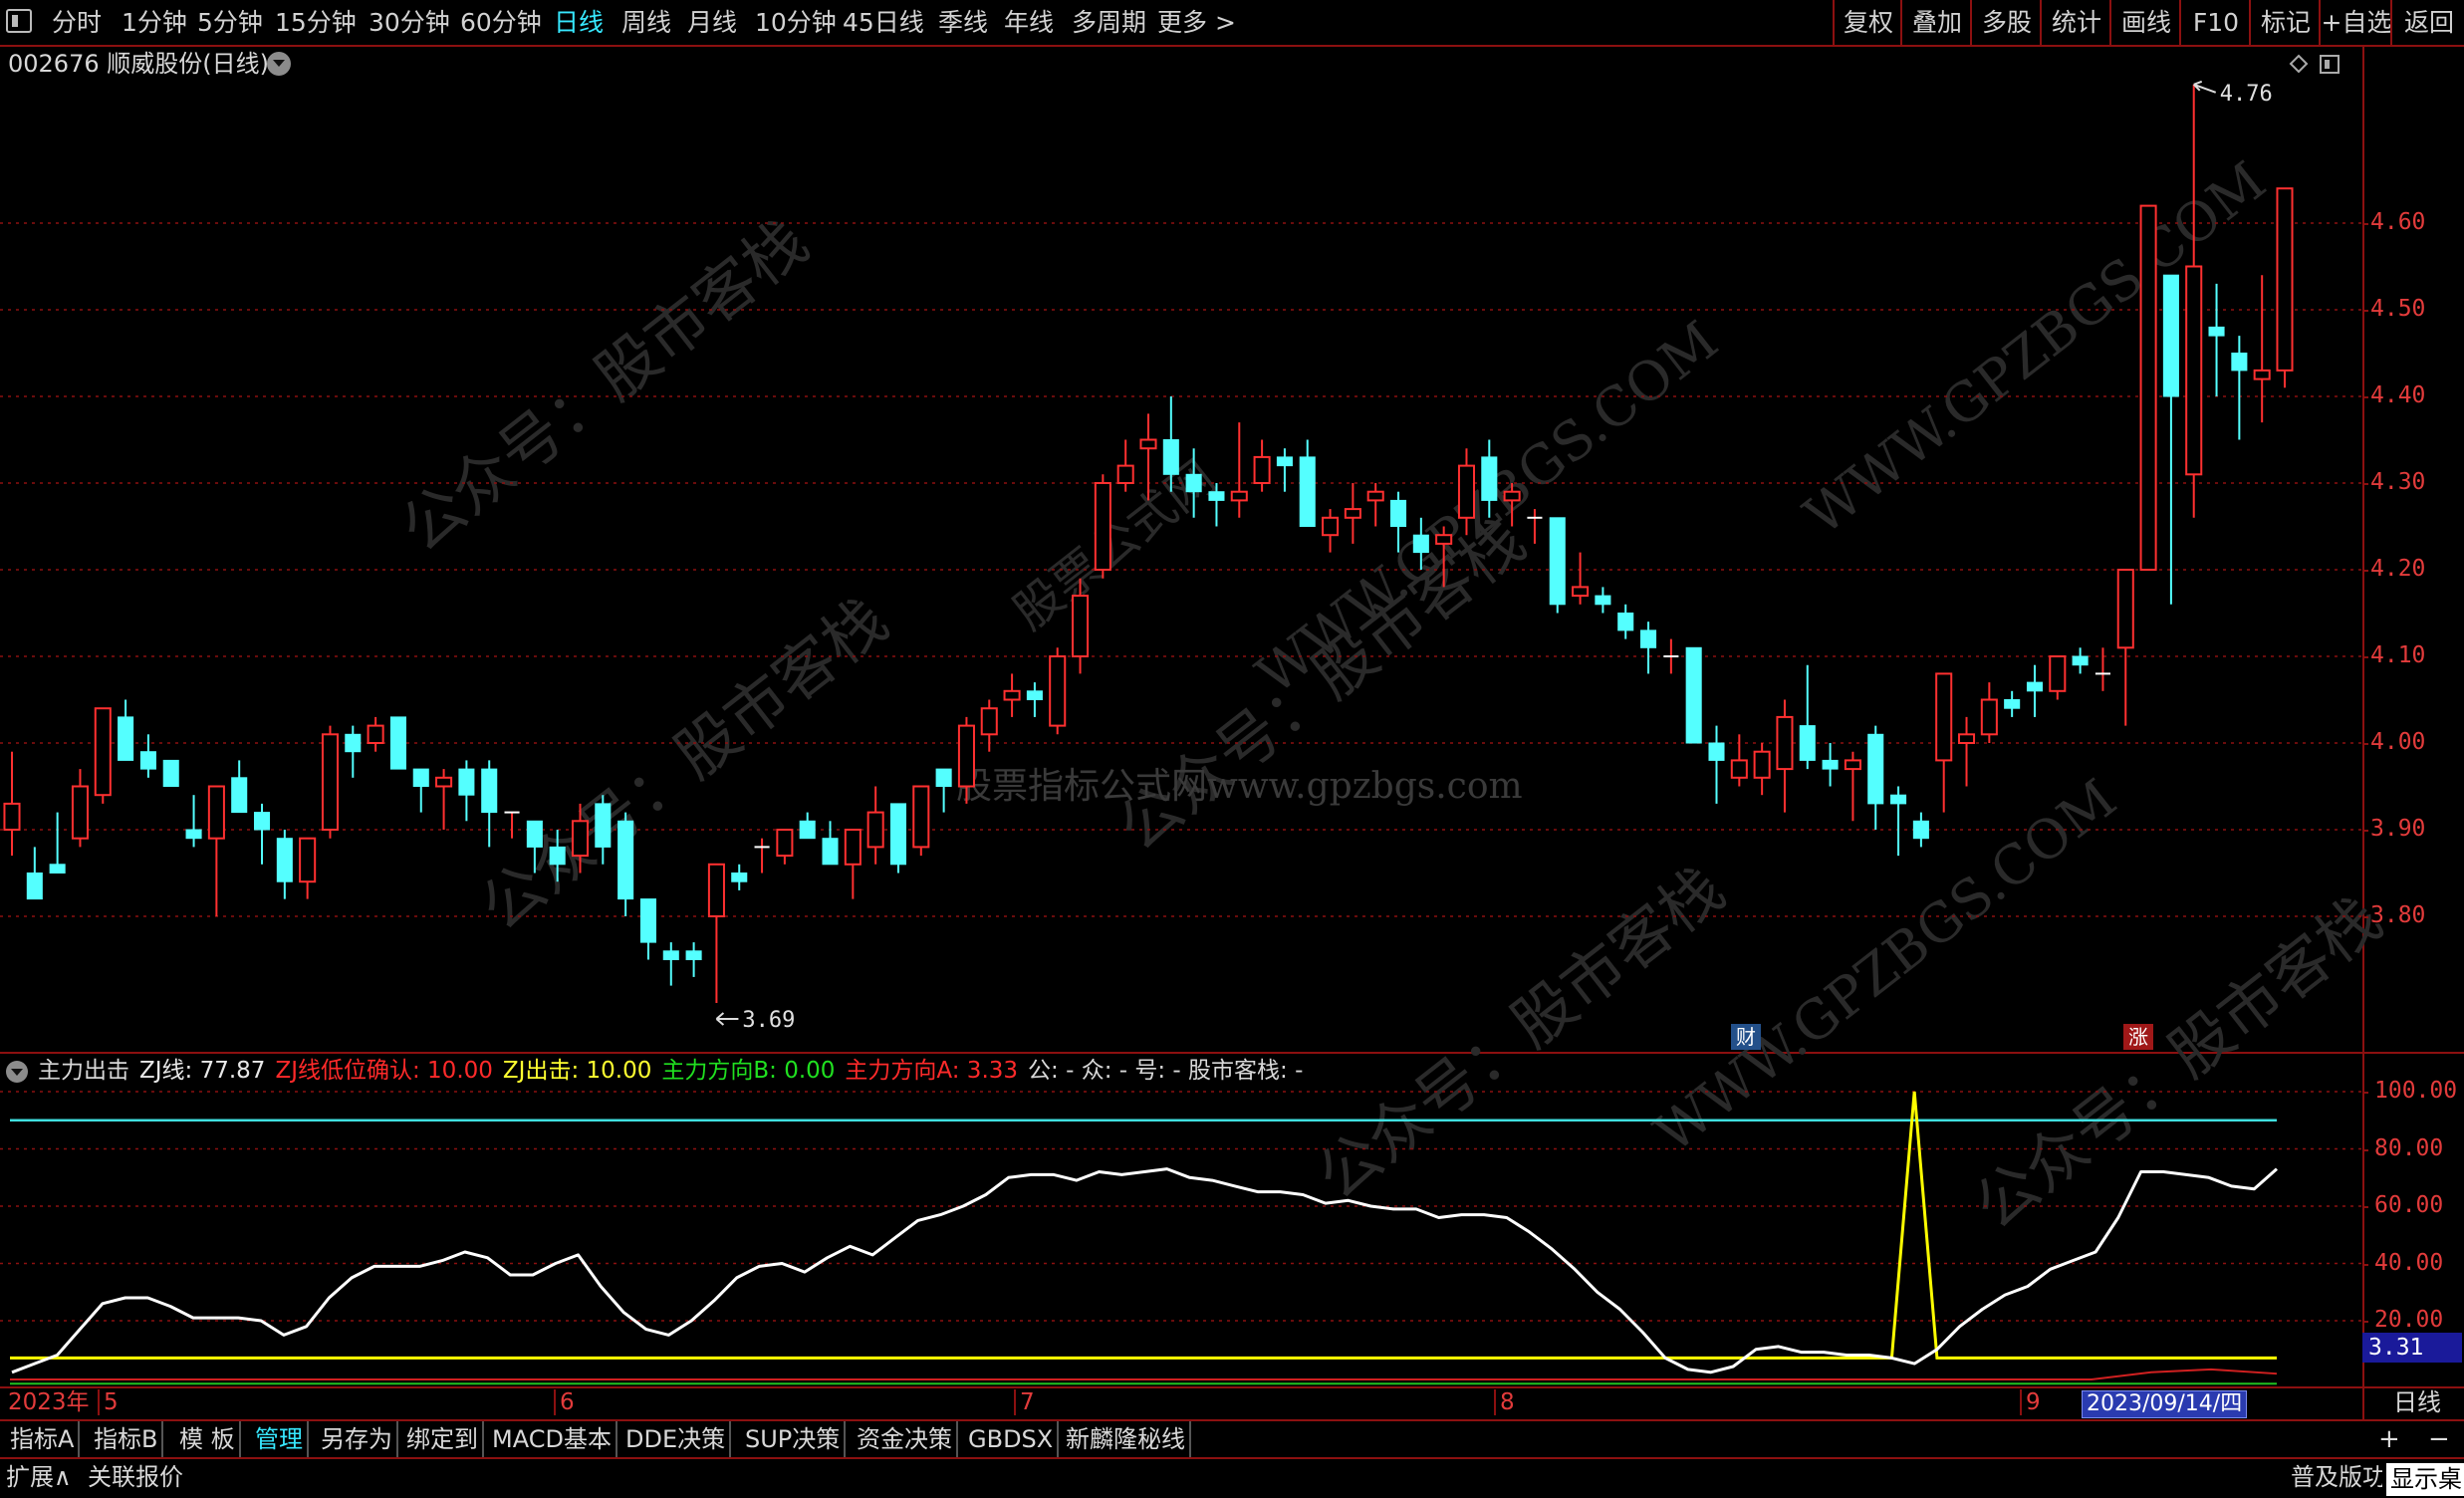 The width and height of the screenshot is (2464, 1498). I want to click on period-tab-0: 分时, so click(77, 22).